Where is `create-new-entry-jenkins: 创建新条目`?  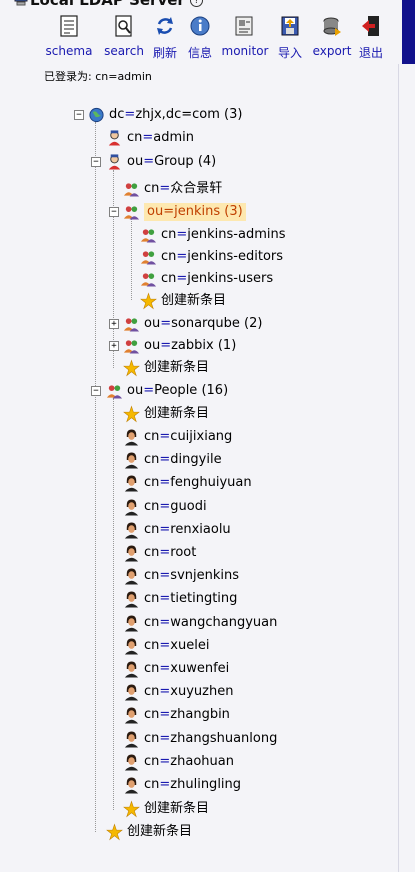 create-new-entry-jenkins: 创建新条目 is located at coordinates (183, 301).